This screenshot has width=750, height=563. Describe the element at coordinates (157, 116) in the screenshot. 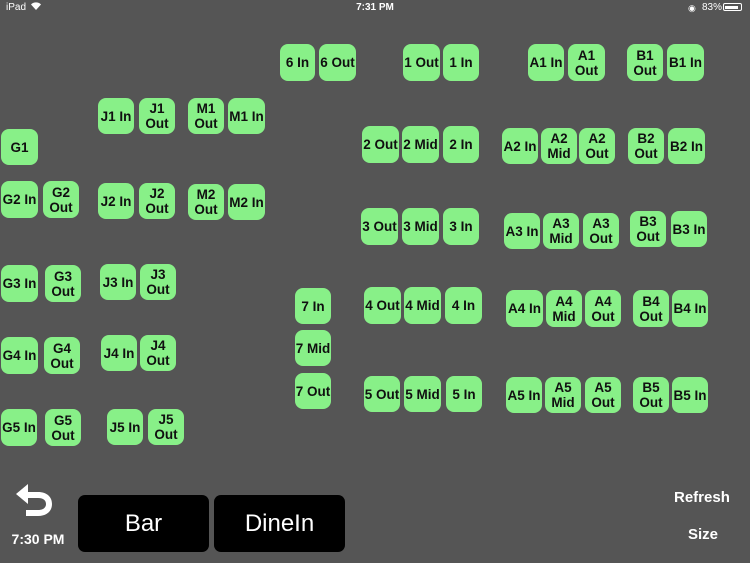

I see `table-j1-out: J1 Out` at that location.